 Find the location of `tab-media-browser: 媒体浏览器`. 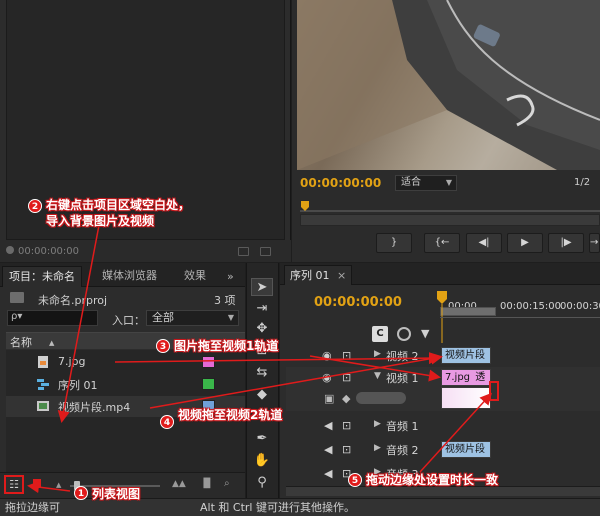

tab-media-browser: 媒体浏览器 is located at coordinates (129, 276).